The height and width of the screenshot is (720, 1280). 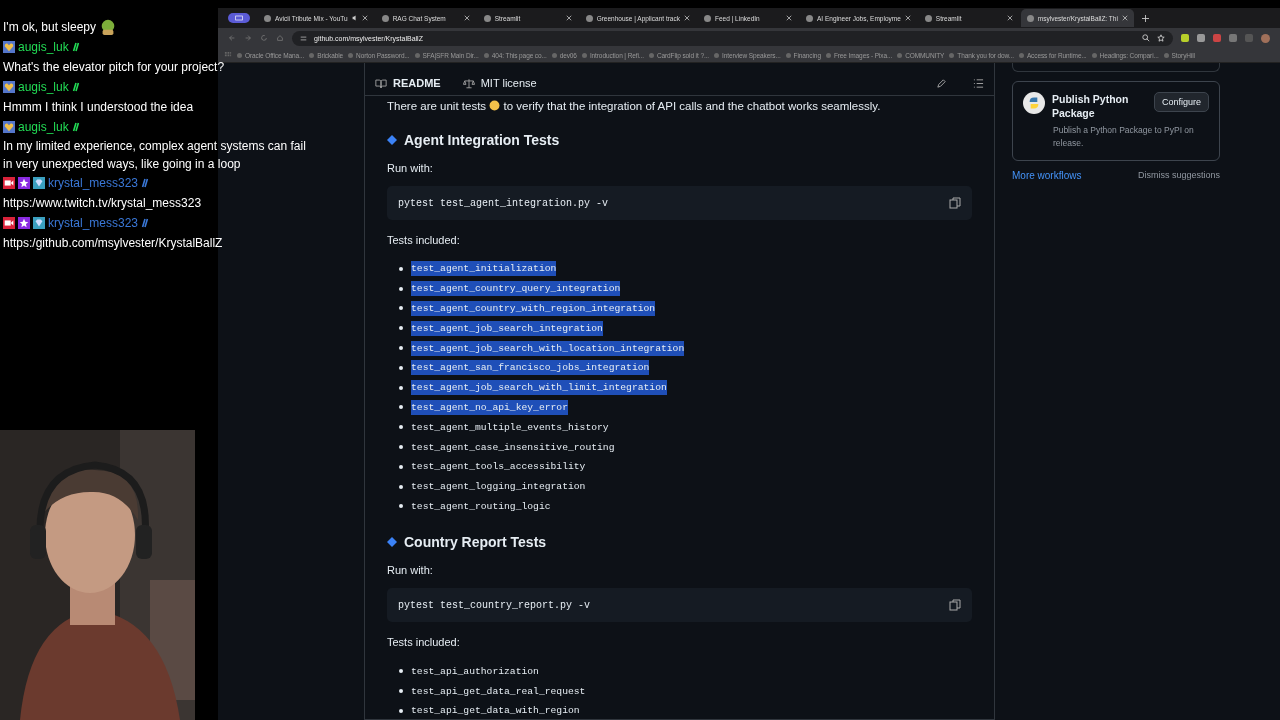 I want to click on star-icon, so click(x=1161, y=38).